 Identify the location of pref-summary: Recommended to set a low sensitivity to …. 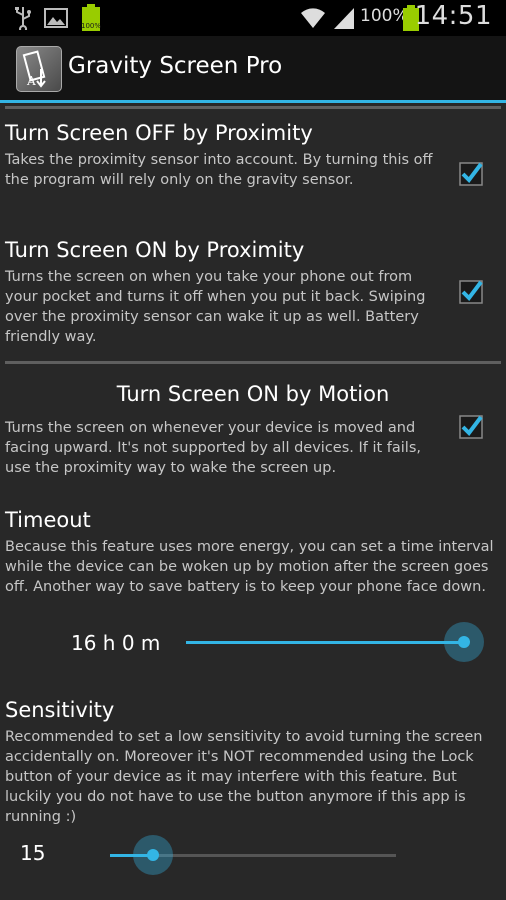
(244, 777).